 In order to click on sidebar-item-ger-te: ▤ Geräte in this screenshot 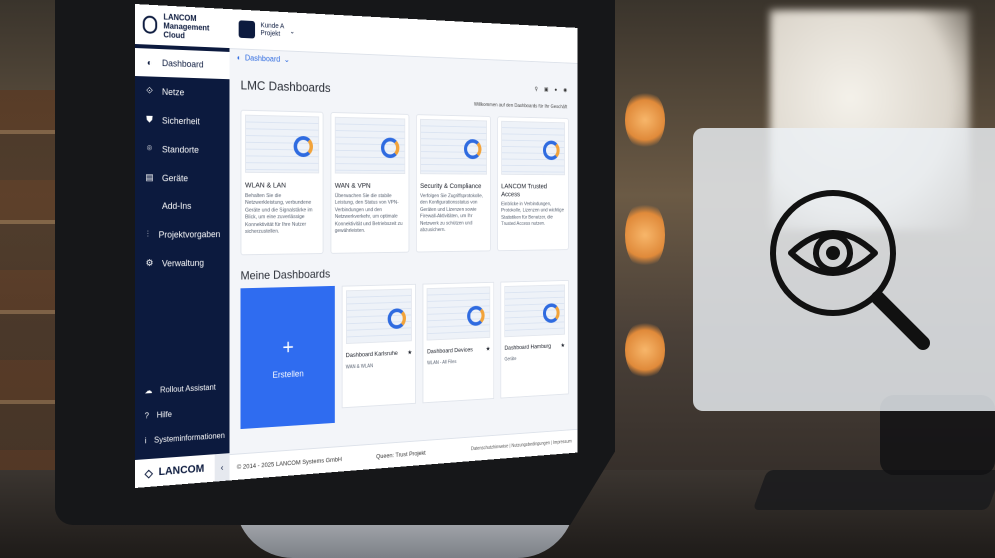, I will do `click(182, 177)`.